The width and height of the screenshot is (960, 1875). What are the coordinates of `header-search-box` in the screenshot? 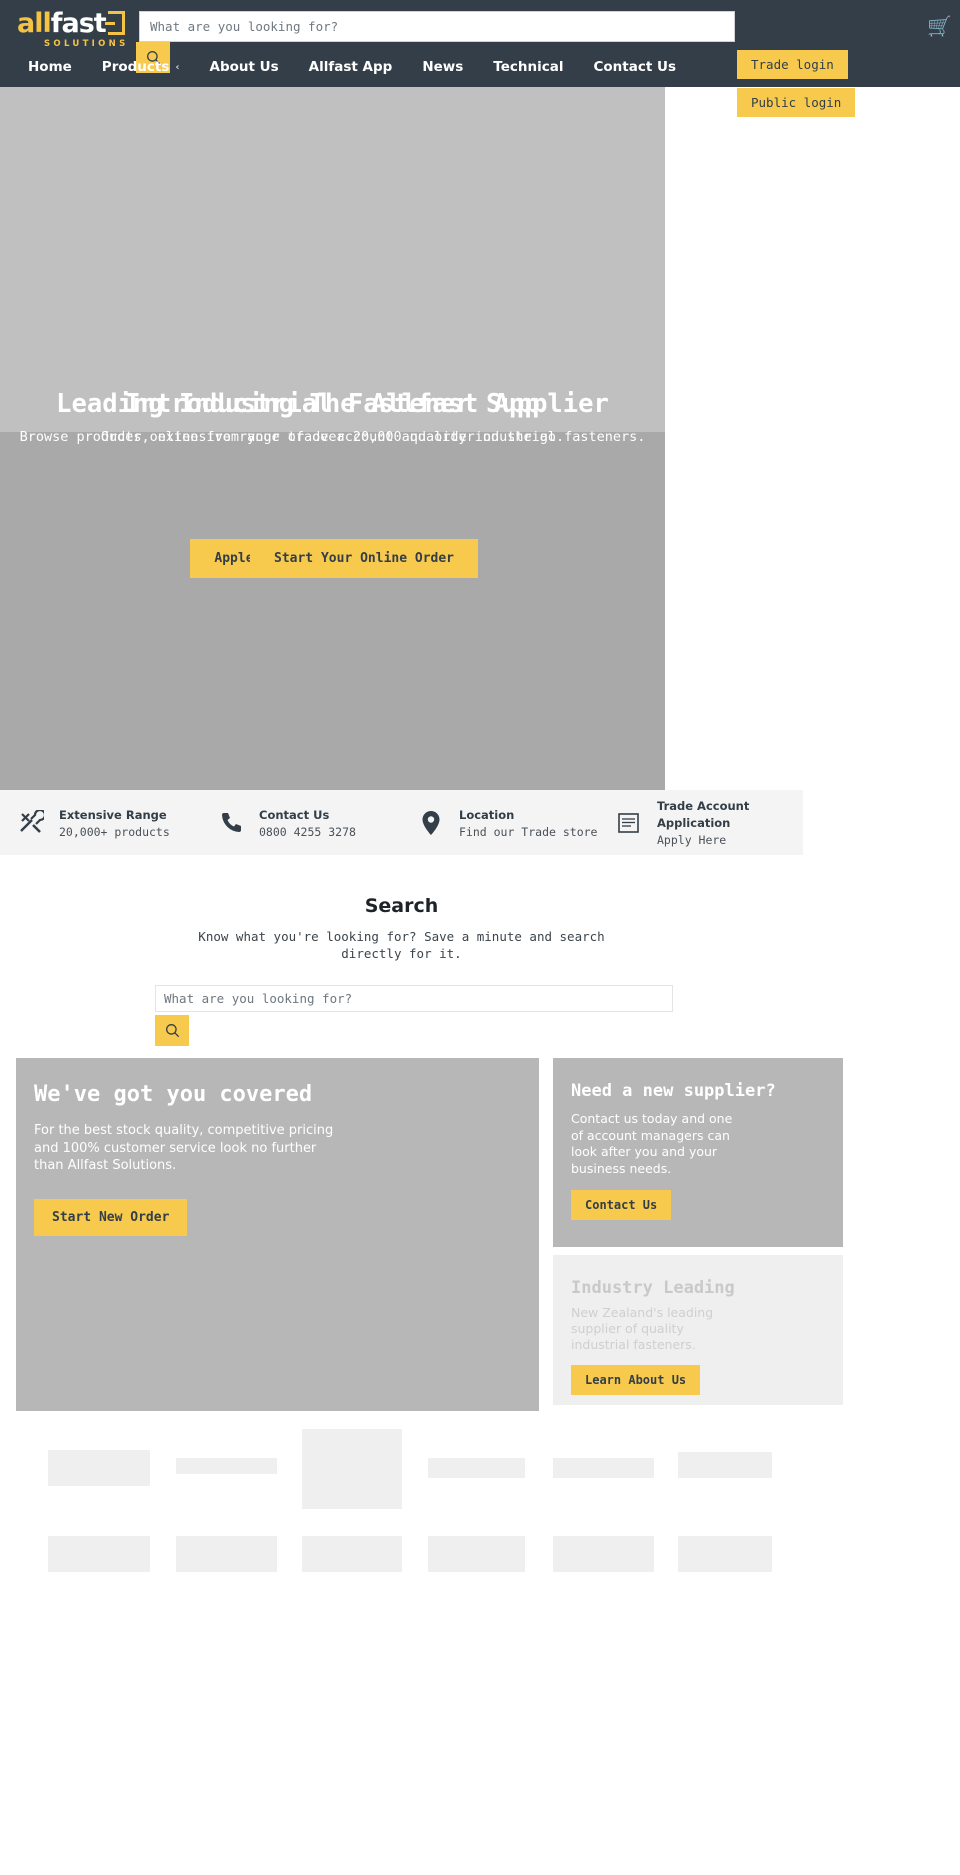 It's located at (437, 26).